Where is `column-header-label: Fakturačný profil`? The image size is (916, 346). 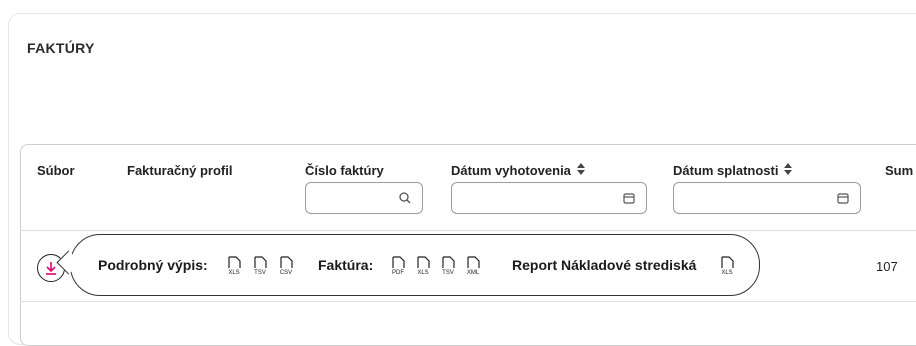
column-header-label: Fakturačný profil is located at coordinates (180, 170).